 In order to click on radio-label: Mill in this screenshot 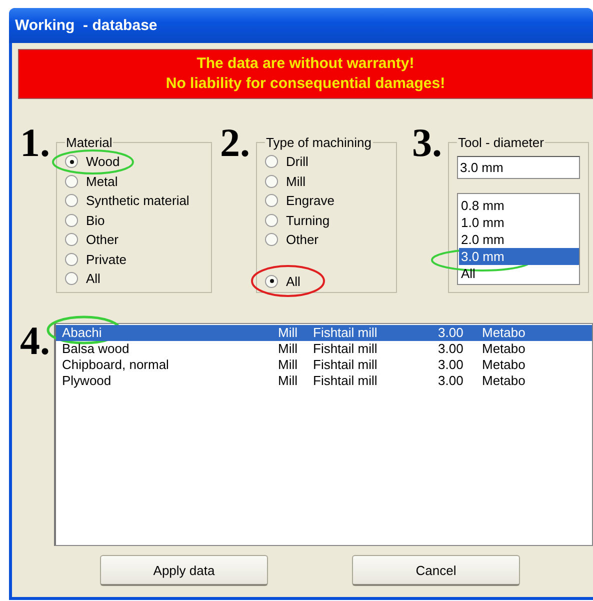, I will do `click(296, 181)`.